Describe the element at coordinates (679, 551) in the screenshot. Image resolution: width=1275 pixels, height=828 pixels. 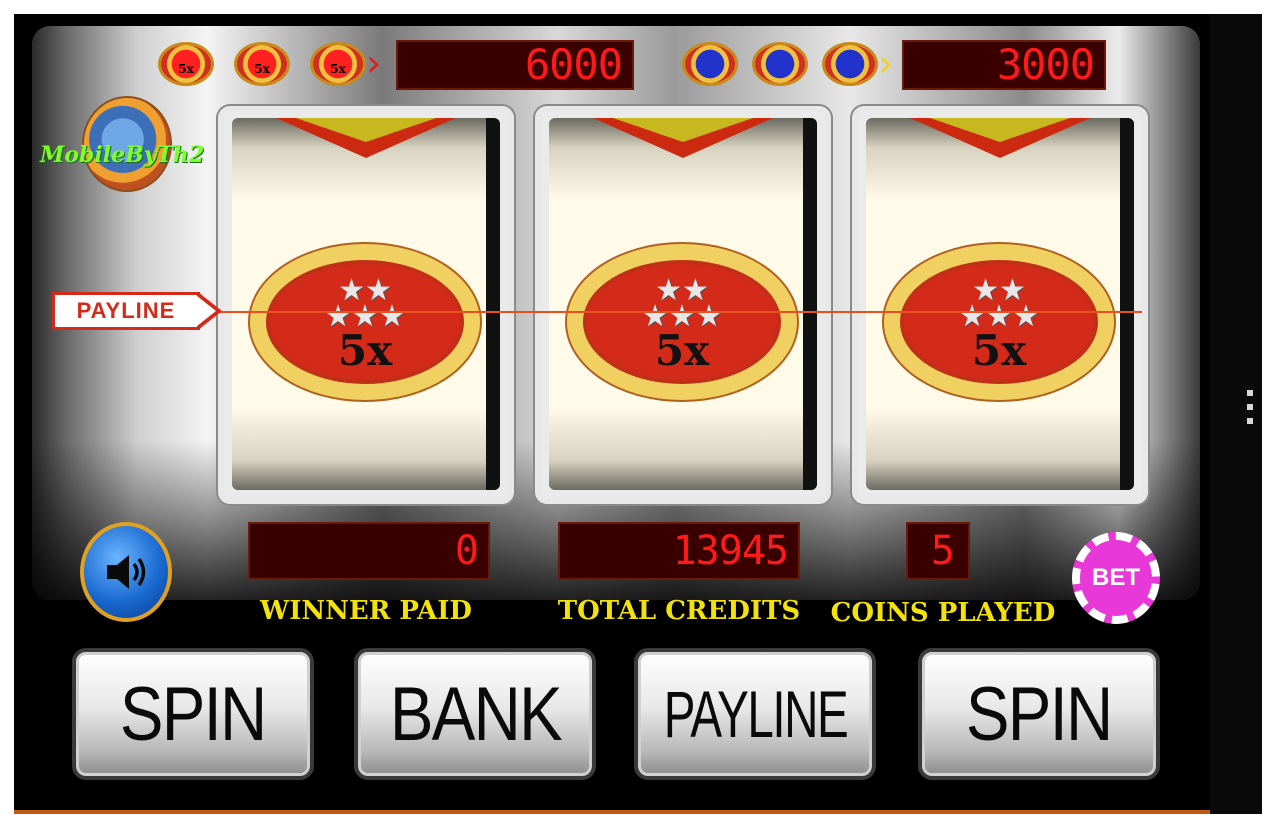
I see `total-credits-display: 13945` at that location.